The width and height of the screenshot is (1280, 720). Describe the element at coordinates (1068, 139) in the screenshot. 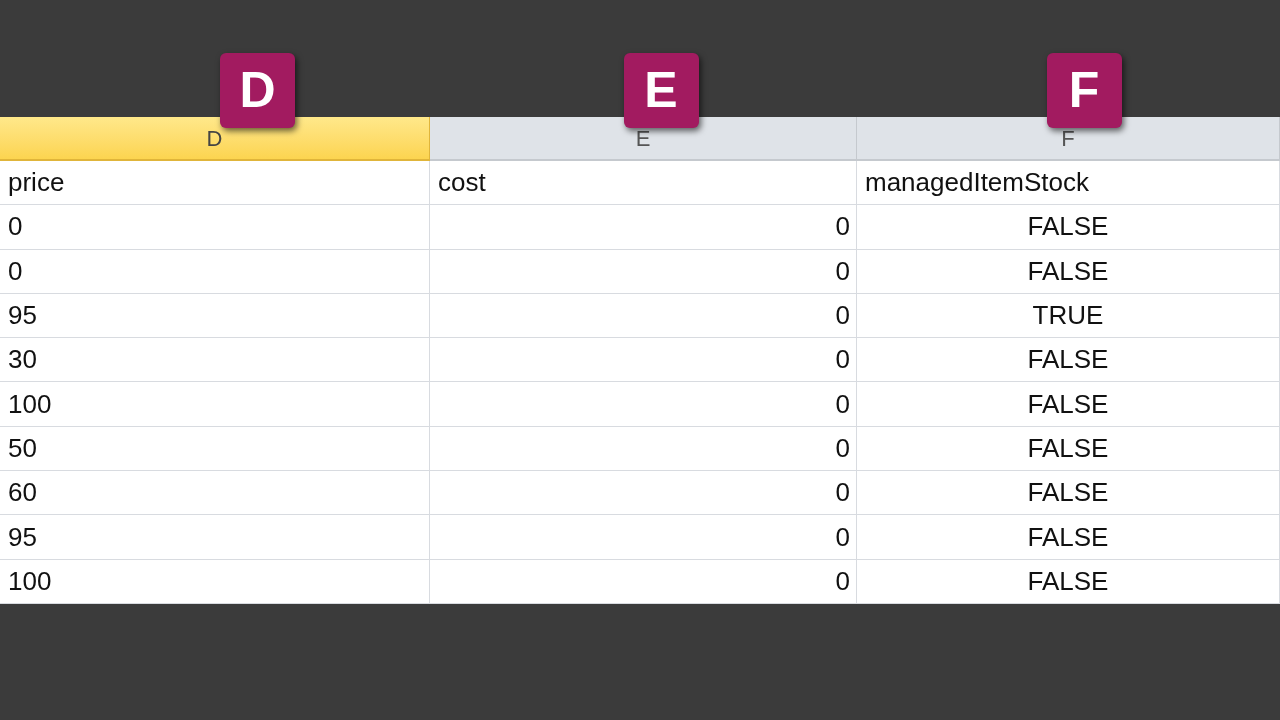

I see `column-header: F` at that location.